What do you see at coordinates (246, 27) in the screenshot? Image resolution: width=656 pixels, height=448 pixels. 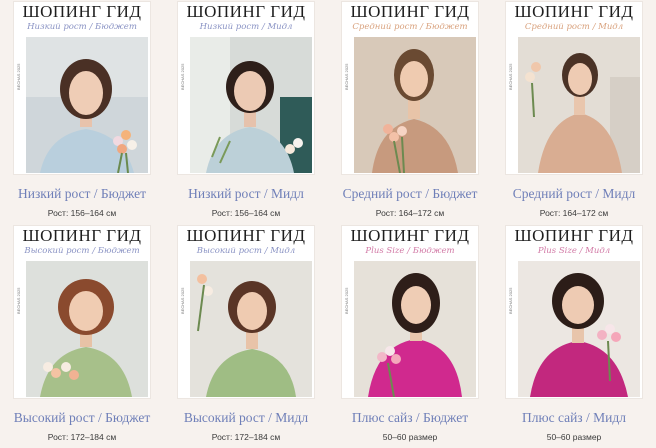 I see `cover-subtitle: Низкий рост / Мидл` at bounding box center [246, 27].